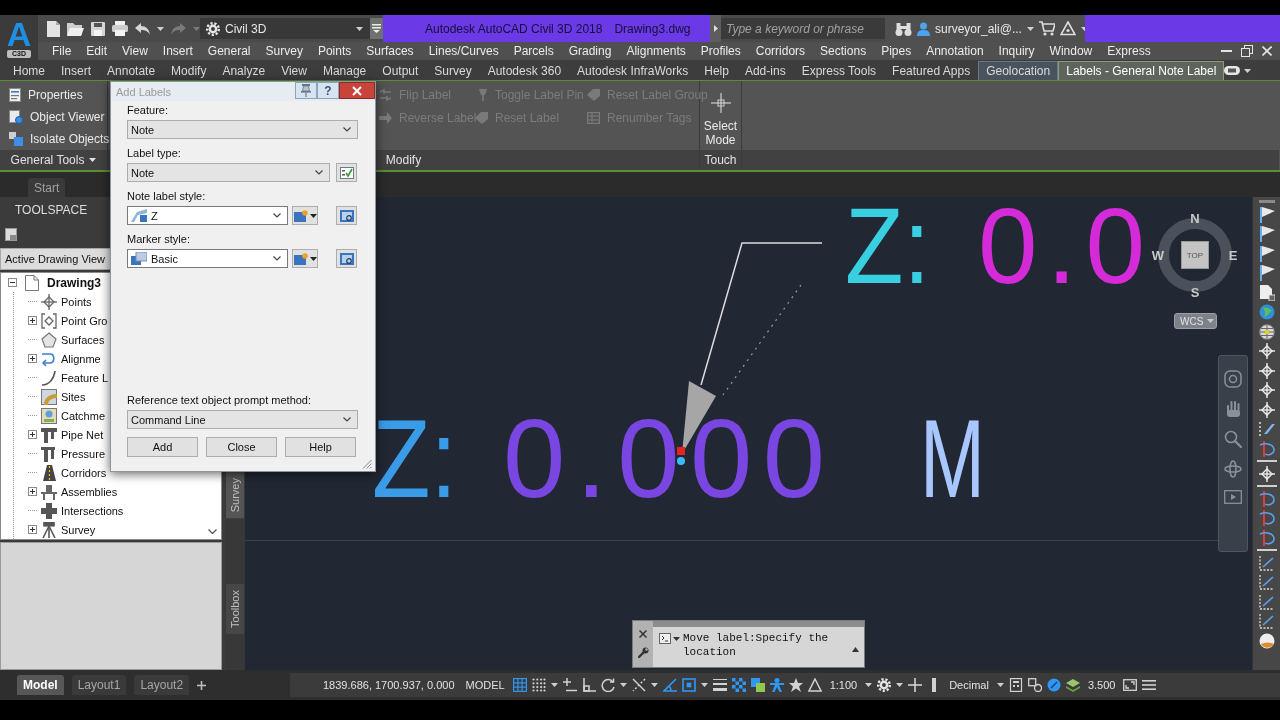  What do you see at coordinates (158, 239) in the screenshot?
I see `field-label: Marker style:` at bounding box center [158, 239].